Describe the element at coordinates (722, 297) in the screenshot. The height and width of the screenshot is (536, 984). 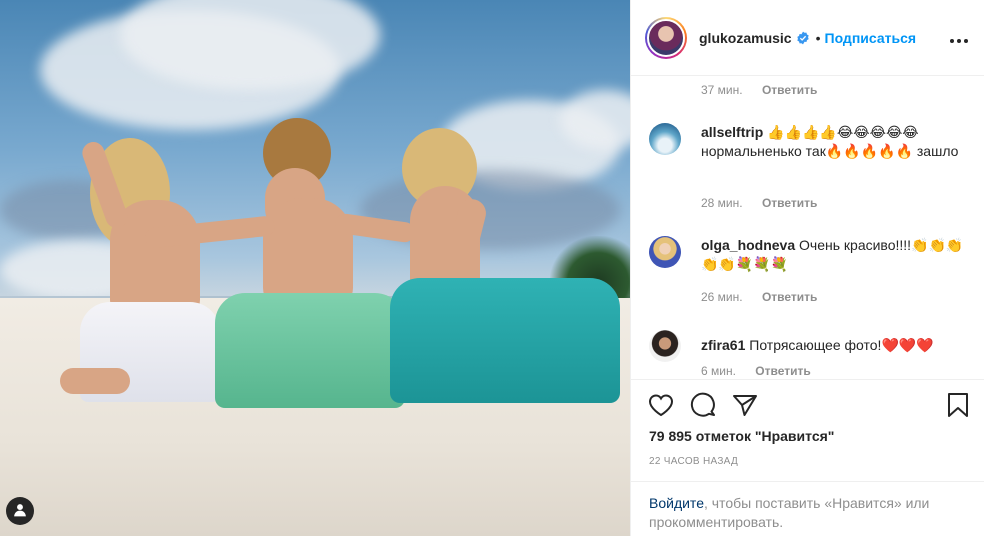
I see `comment-time: 26 мин.` at that location.